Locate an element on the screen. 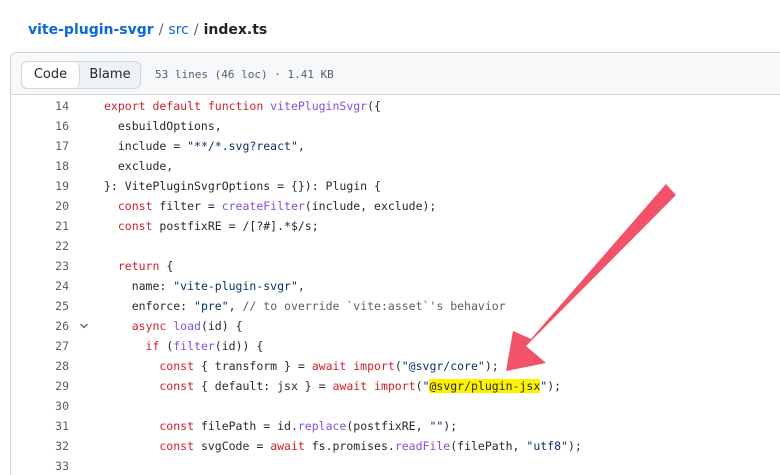  code-text: esbuildOptions, is located at coordinates (163, 126).